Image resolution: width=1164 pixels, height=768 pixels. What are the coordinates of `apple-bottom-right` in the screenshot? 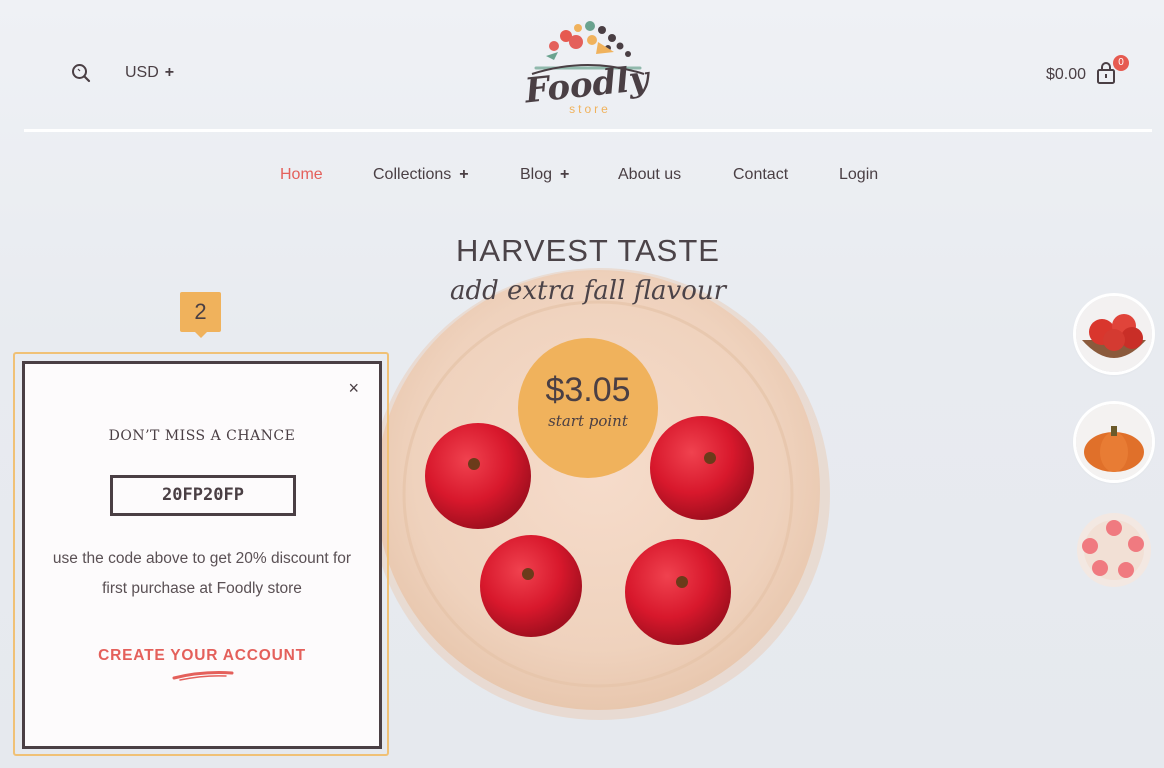 It's located at (678, 592).